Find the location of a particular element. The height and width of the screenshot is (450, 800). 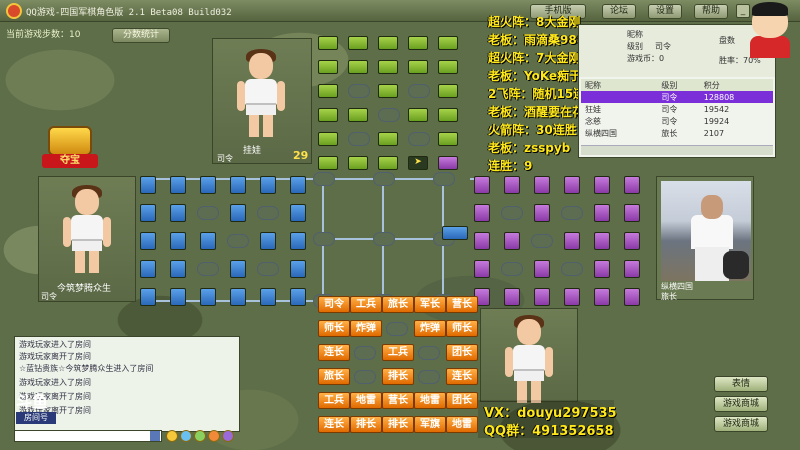

shop-button: 游戏商城 is located at coordinates (741, 424).